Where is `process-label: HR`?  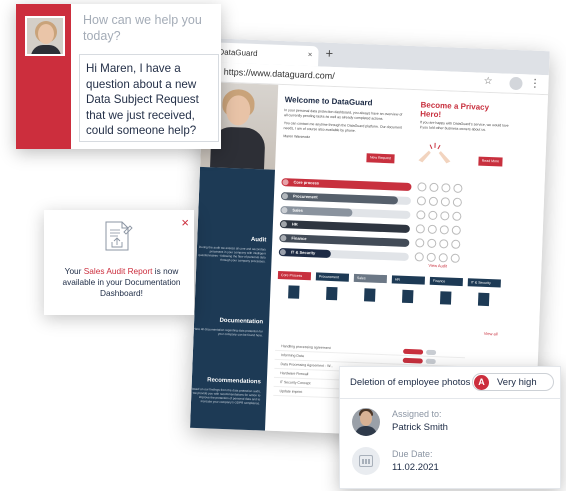 process-label: HR is located at coordinates (294, 224).